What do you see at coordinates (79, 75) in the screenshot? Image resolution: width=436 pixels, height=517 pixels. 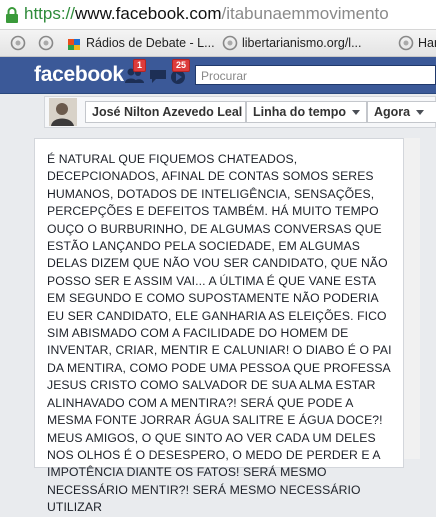 I see `facebook-logo: facebook` at bounding box center [79, 75].